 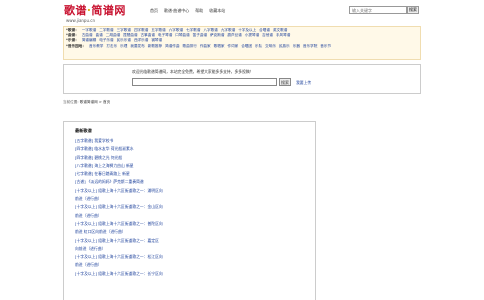 I want to click on list-item: [四字歌谱] 碧桃之光 何光般, so click(x=195, y=158).